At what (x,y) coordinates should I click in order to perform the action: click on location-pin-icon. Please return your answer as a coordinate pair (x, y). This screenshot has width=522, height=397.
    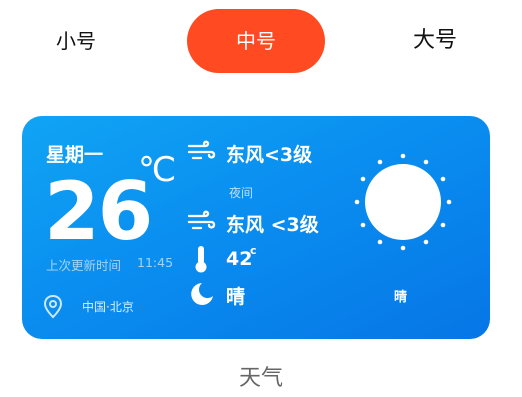
    Looking at the image, I should click on (53, 309).